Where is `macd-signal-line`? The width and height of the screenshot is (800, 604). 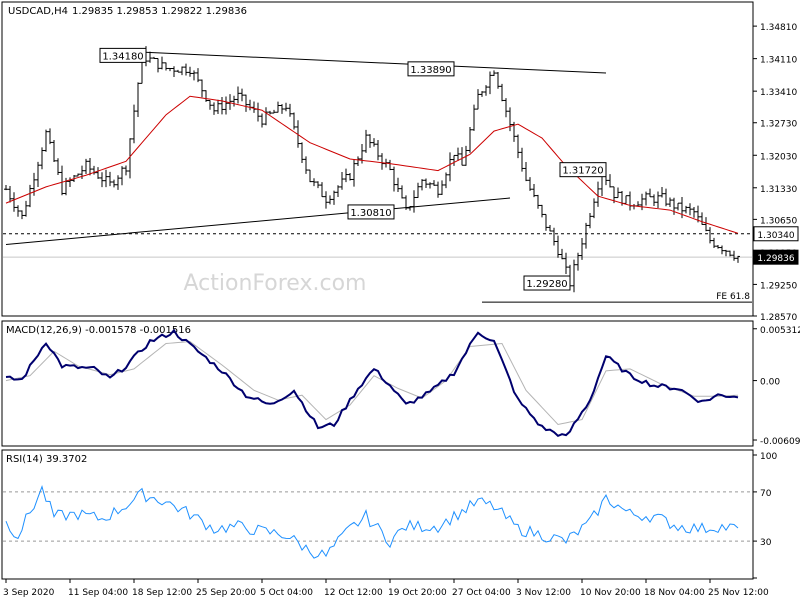 macd-signal-line is located at coordinates (372, 383).